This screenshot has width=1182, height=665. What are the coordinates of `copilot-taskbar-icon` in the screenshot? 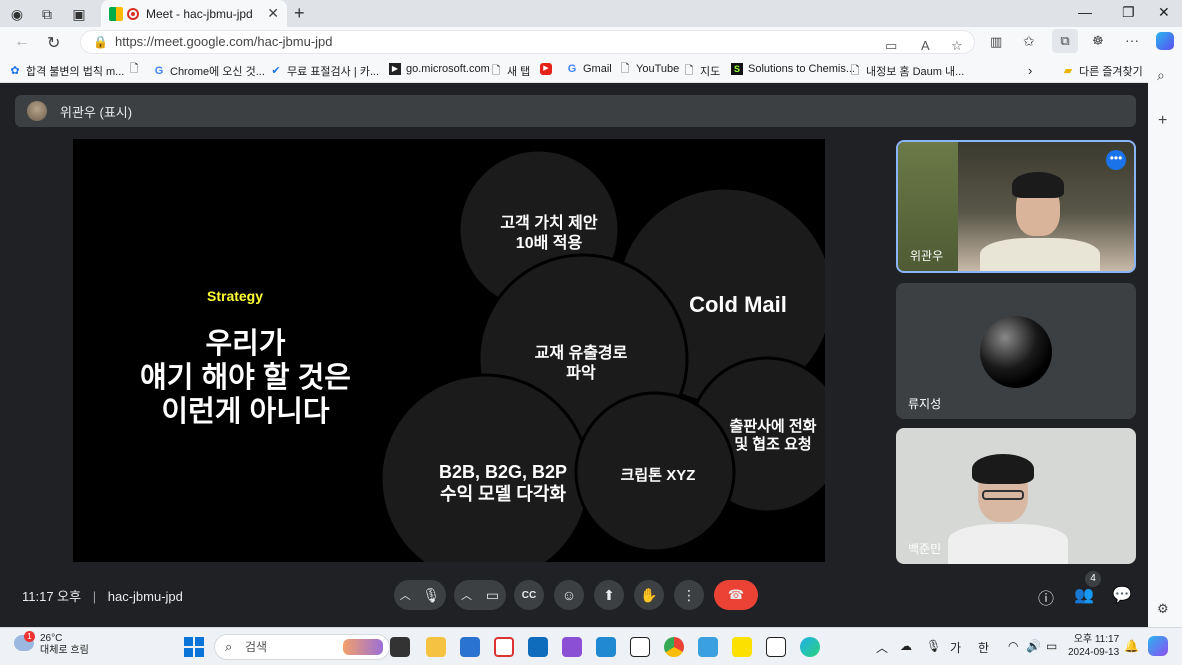 It's located at (1158, 646).